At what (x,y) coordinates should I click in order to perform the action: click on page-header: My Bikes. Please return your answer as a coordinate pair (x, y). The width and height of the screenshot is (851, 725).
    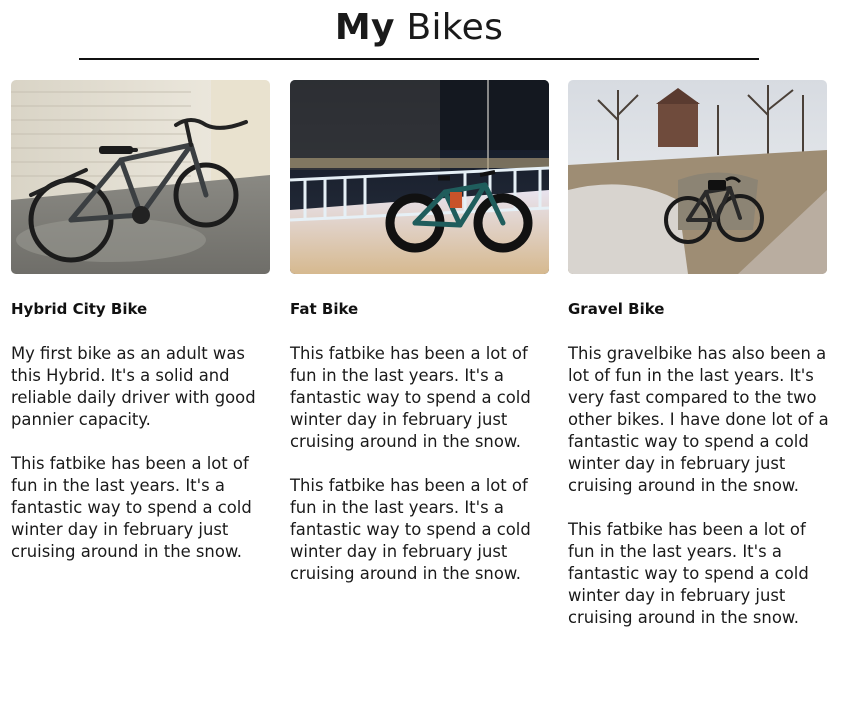
    Looking at the image, I should click on (419, 30).